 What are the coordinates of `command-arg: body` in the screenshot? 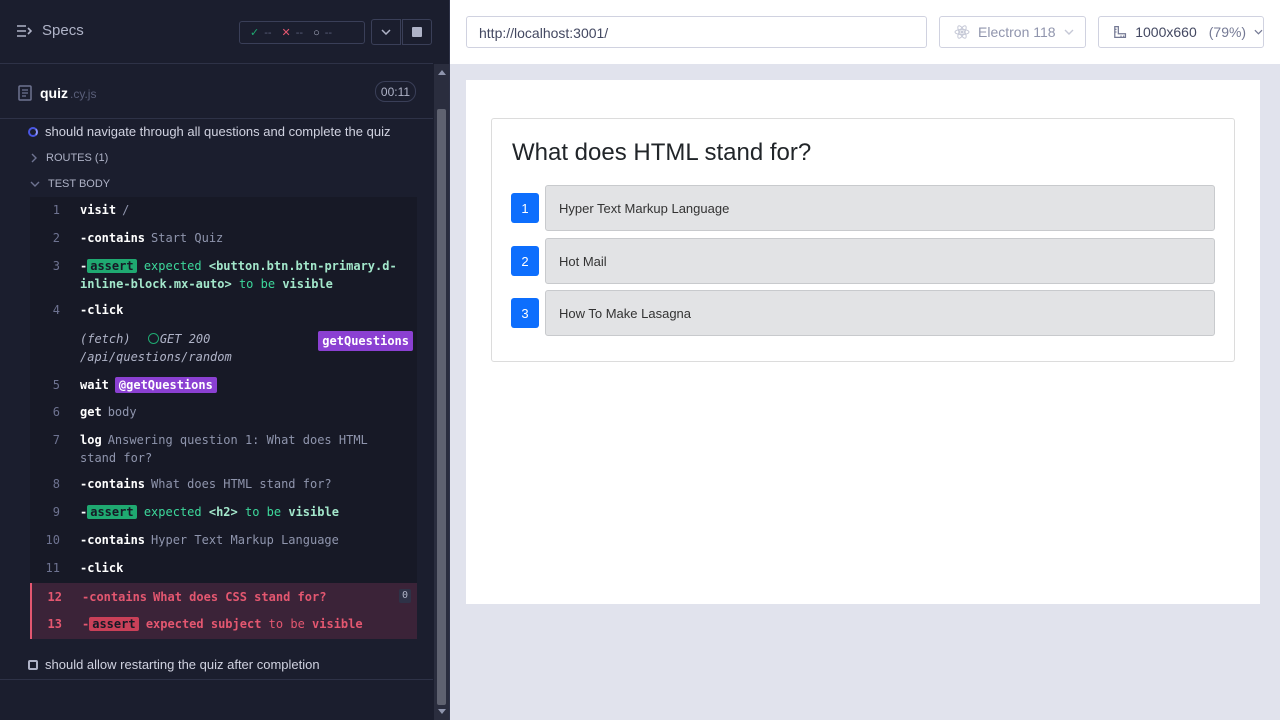 It's located at (122, 412).